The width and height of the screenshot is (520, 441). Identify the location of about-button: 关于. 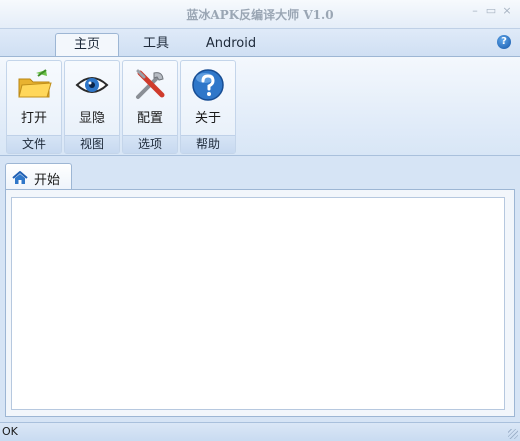
(208, 98).